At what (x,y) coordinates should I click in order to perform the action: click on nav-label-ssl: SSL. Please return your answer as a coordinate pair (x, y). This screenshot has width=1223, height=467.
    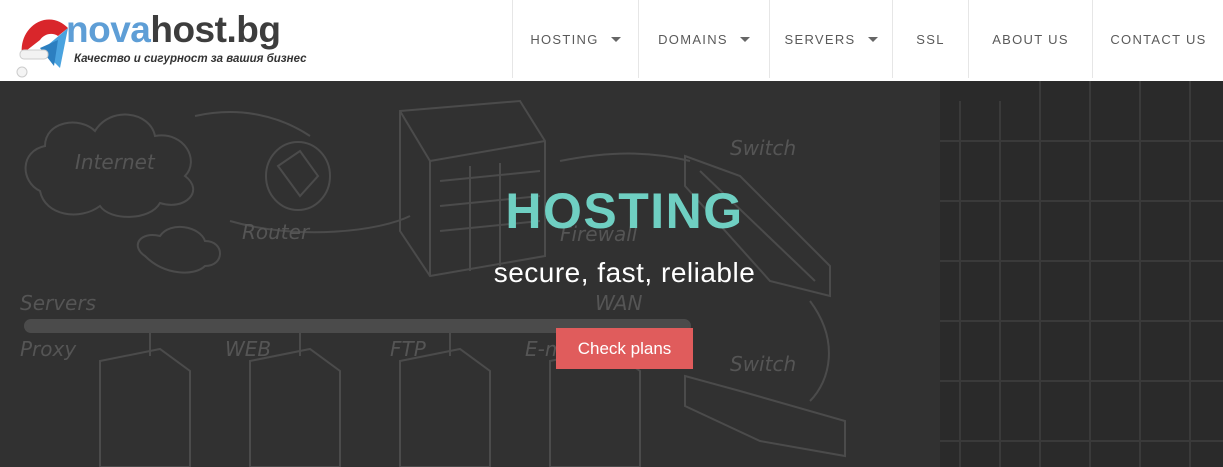
    Looking at the image, I should click on (930, 39).